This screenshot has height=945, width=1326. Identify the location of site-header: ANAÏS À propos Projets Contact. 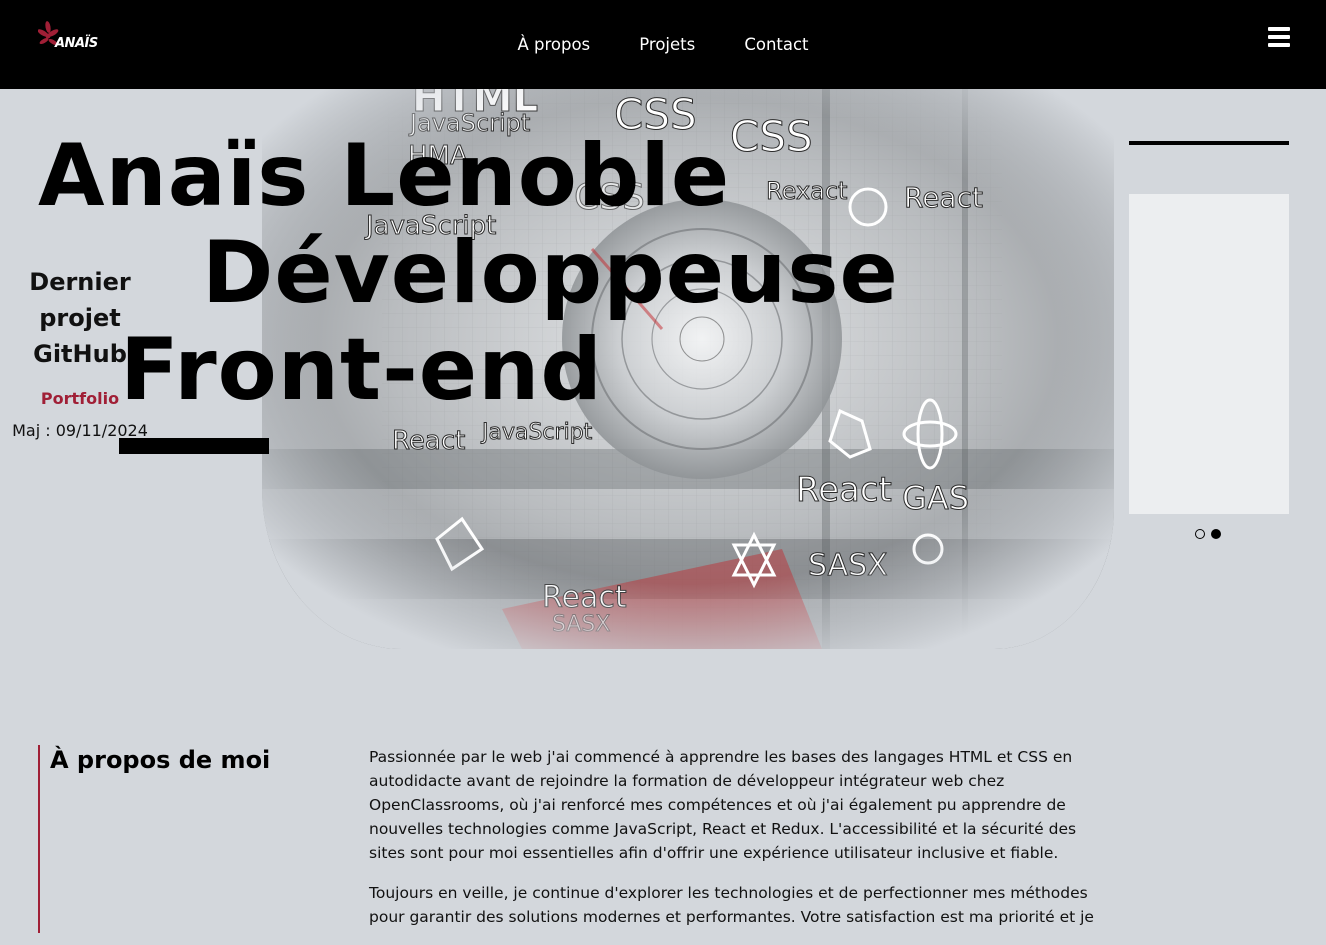
(663, 44).